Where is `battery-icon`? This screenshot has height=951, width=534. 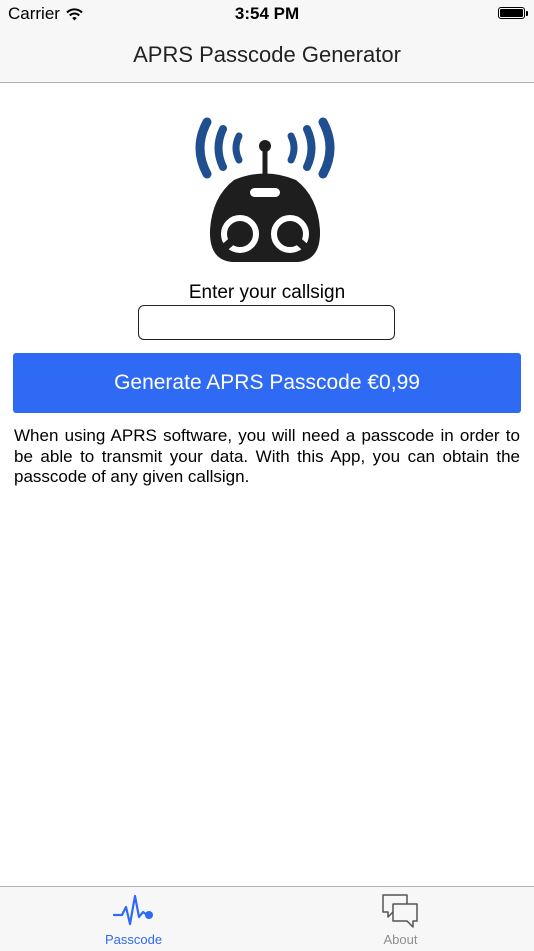 battery-icon is located at coordinates (513, 13).